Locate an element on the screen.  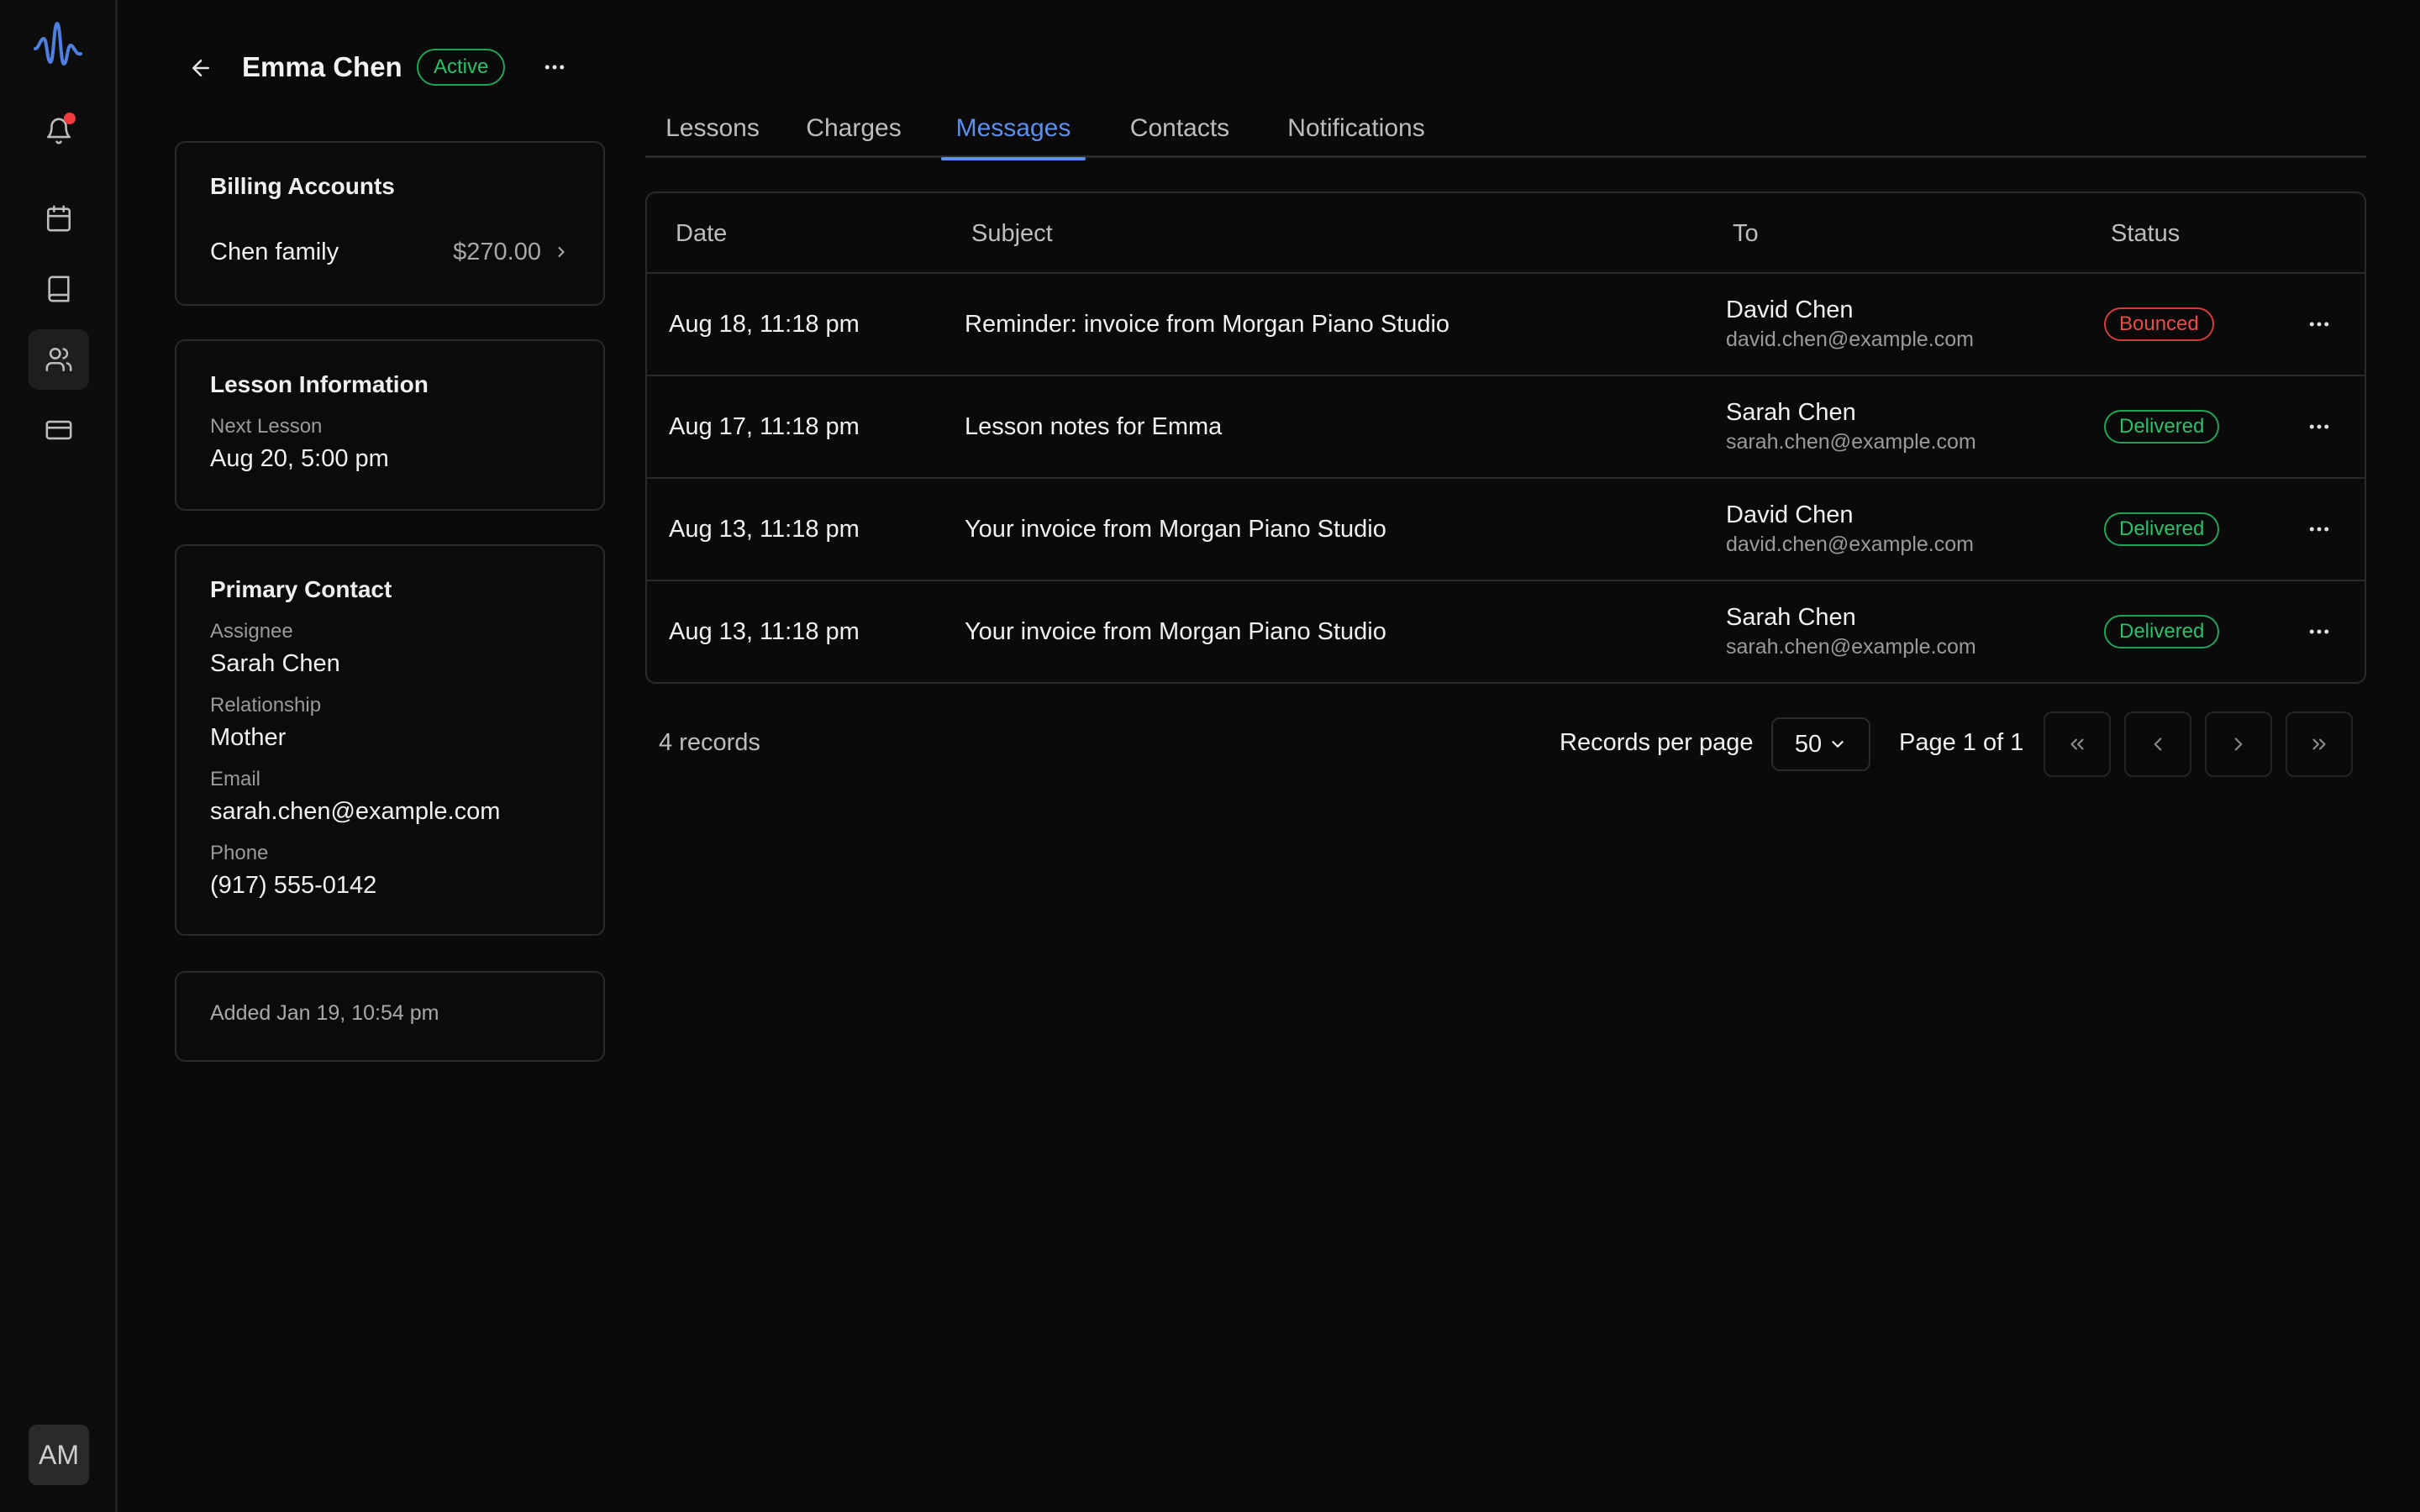
calendar-icon is located at coordinates (58, 218).